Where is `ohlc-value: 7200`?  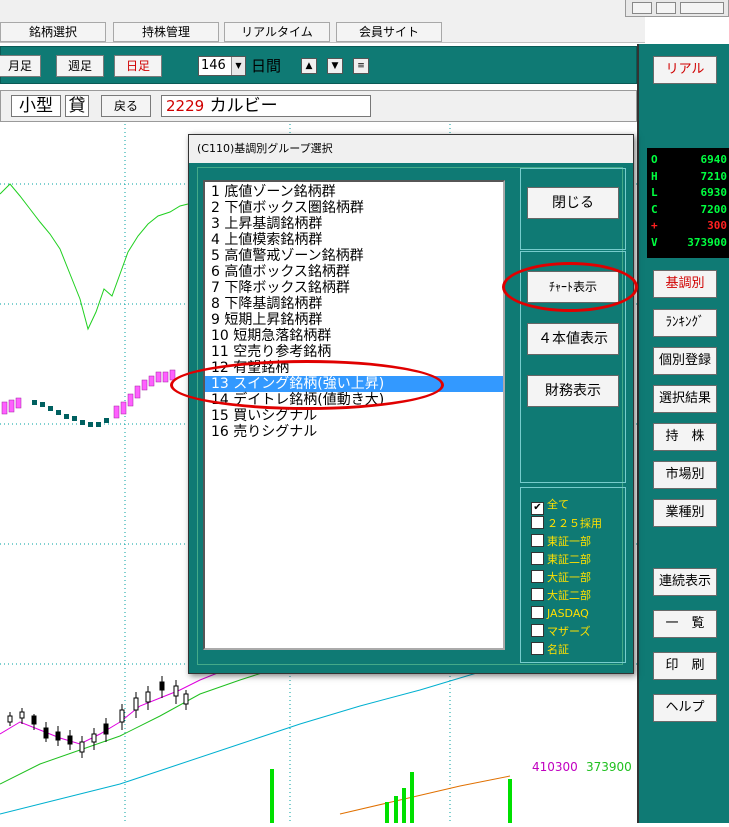
ohlc-value: 7200 is located at coordinates (714, 209).